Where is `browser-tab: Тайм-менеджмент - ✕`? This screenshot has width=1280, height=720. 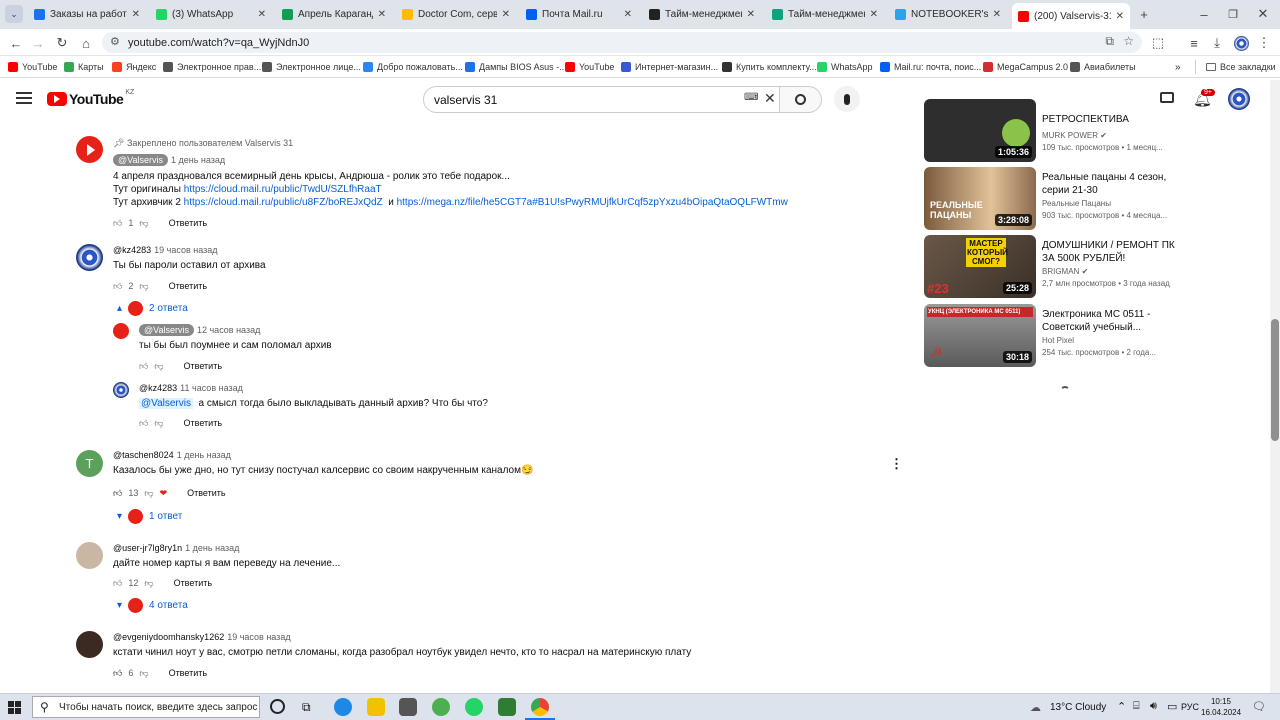
browser-tab: Тайм-менеджмент - ✕ is located at coordinates (702, 14).